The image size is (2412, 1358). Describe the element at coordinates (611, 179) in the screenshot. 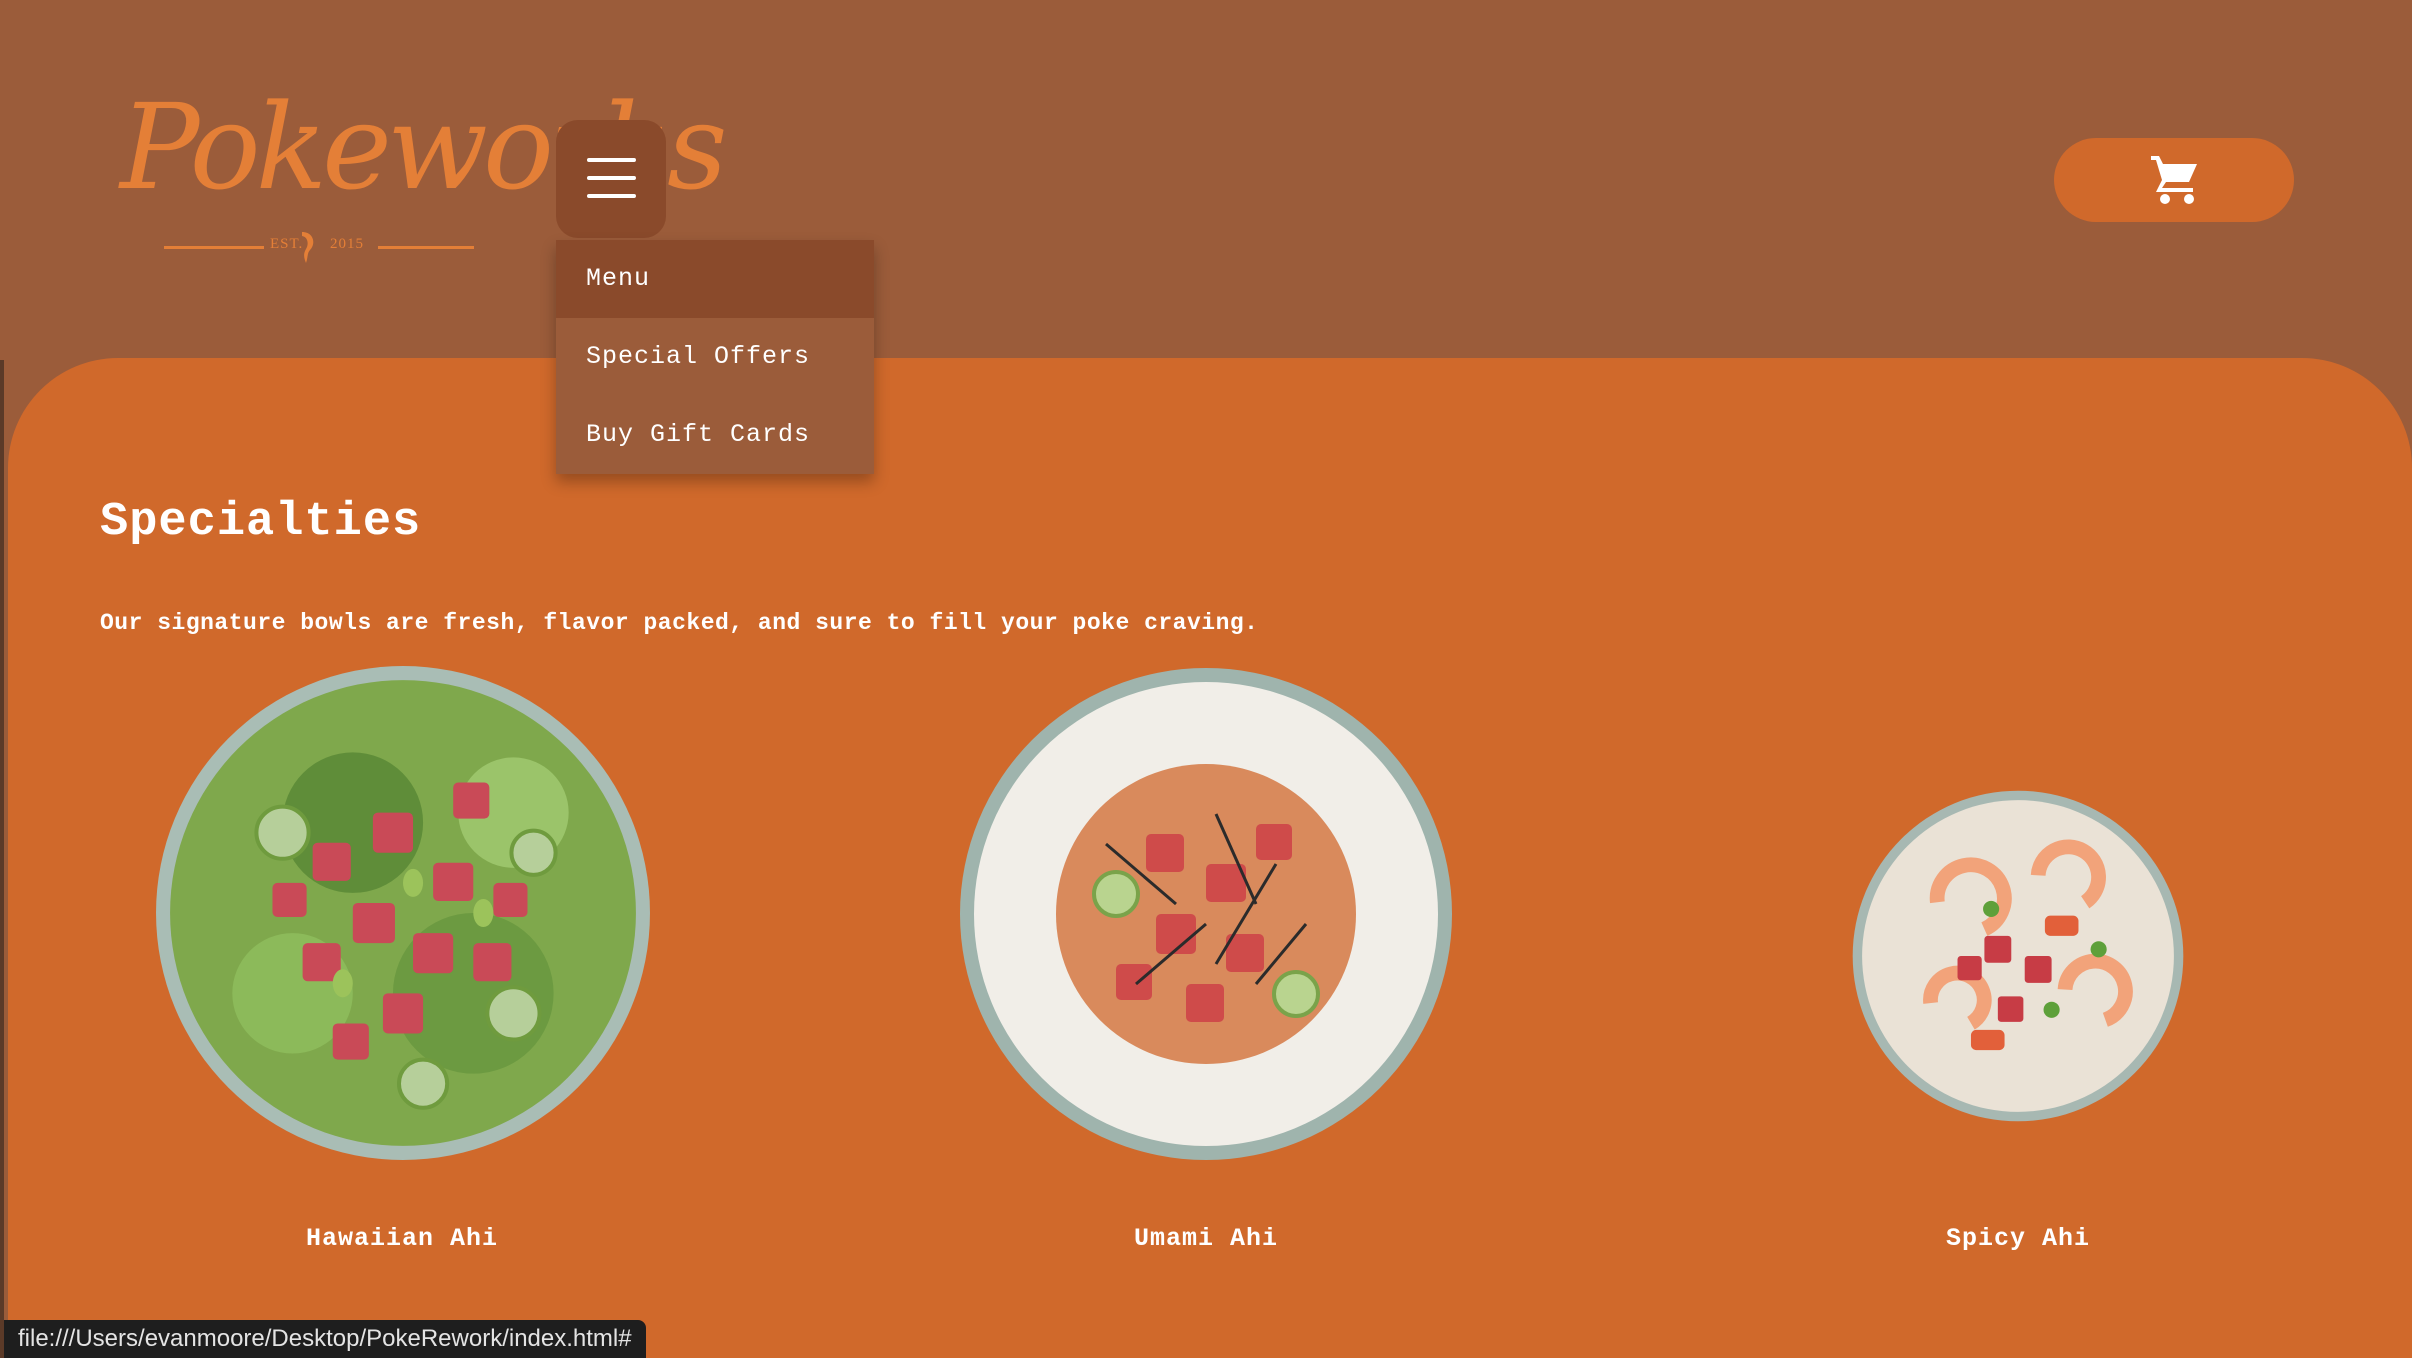

I see `menu-toggle-button` at that location.